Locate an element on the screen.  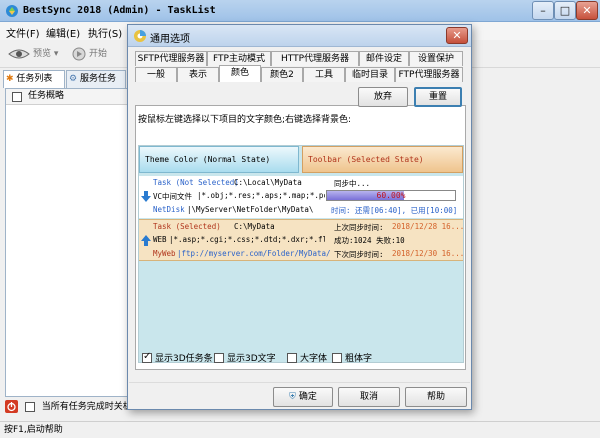
task1-netdisk-path: |\MyServer\NetFolder\MyData\ is located at coordinates (250, 209).